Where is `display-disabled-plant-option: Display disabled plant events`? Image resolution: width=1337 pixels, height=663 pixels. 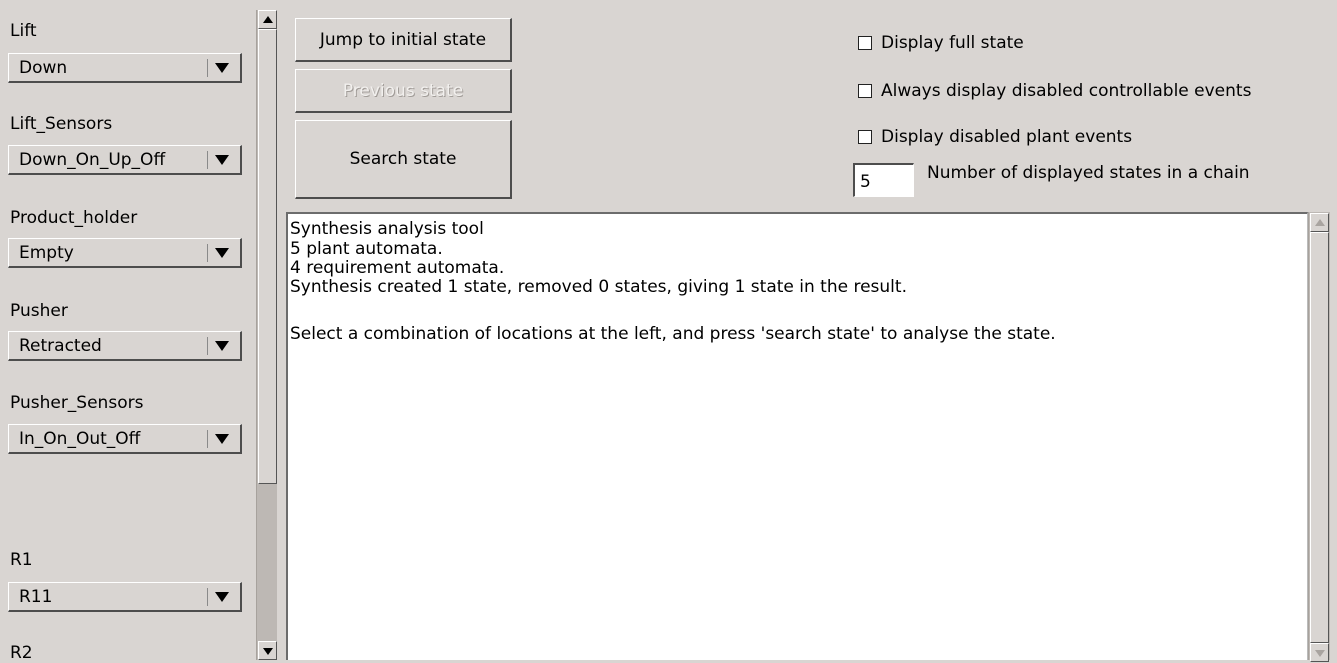
display-disabled-plant-option: Display disabled plant events is located at coordinates (995, 137).